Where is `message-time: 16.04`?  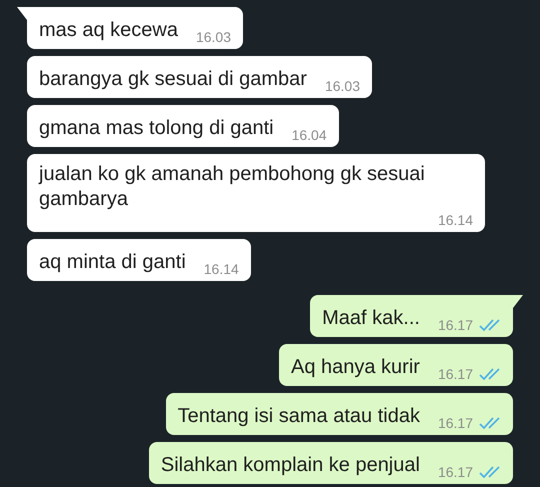
message-time: 16.04 is located at coordinates (309, 135).